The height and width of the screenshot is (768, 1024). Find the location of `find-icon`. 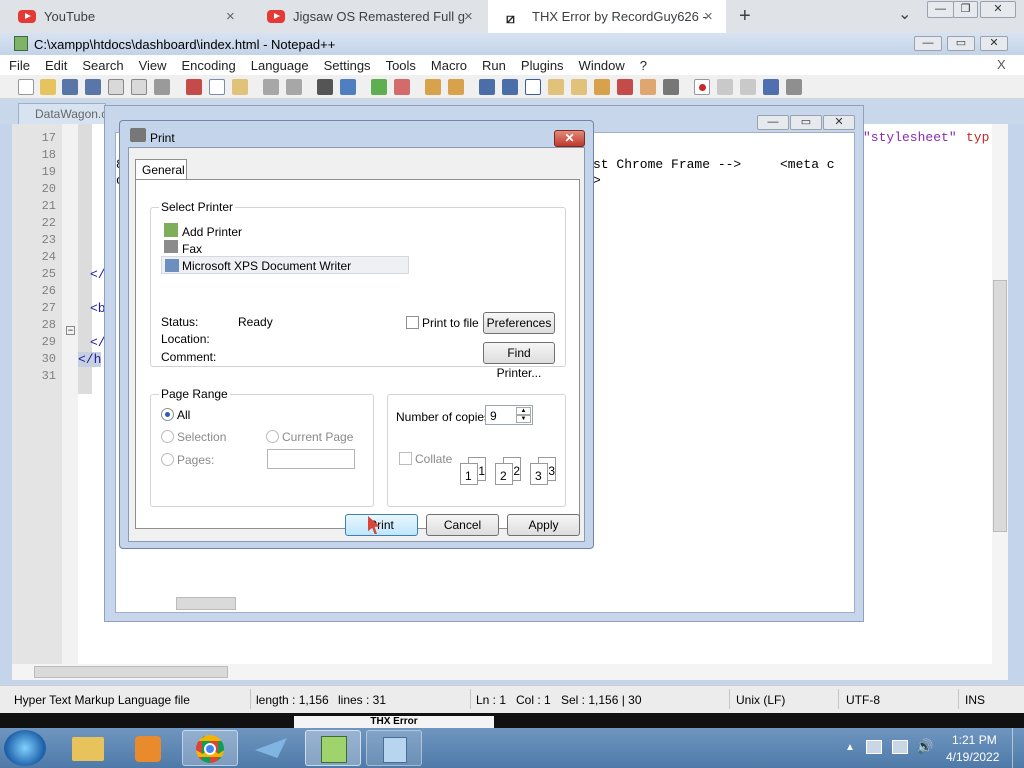

find-icon is located at coordinates (325, 87).